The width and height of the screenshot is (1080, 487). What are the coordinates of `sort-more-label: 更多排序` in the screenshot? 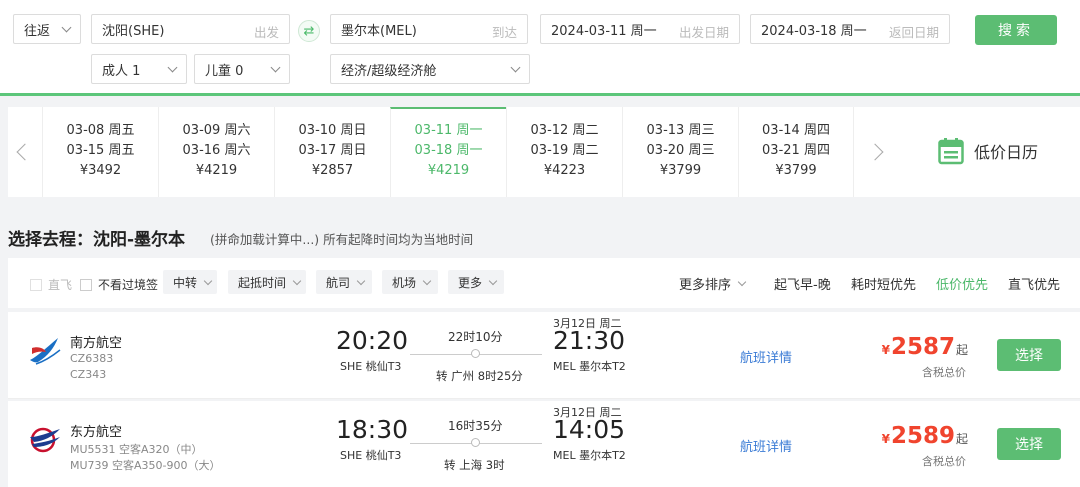 It's located at (705, 285).